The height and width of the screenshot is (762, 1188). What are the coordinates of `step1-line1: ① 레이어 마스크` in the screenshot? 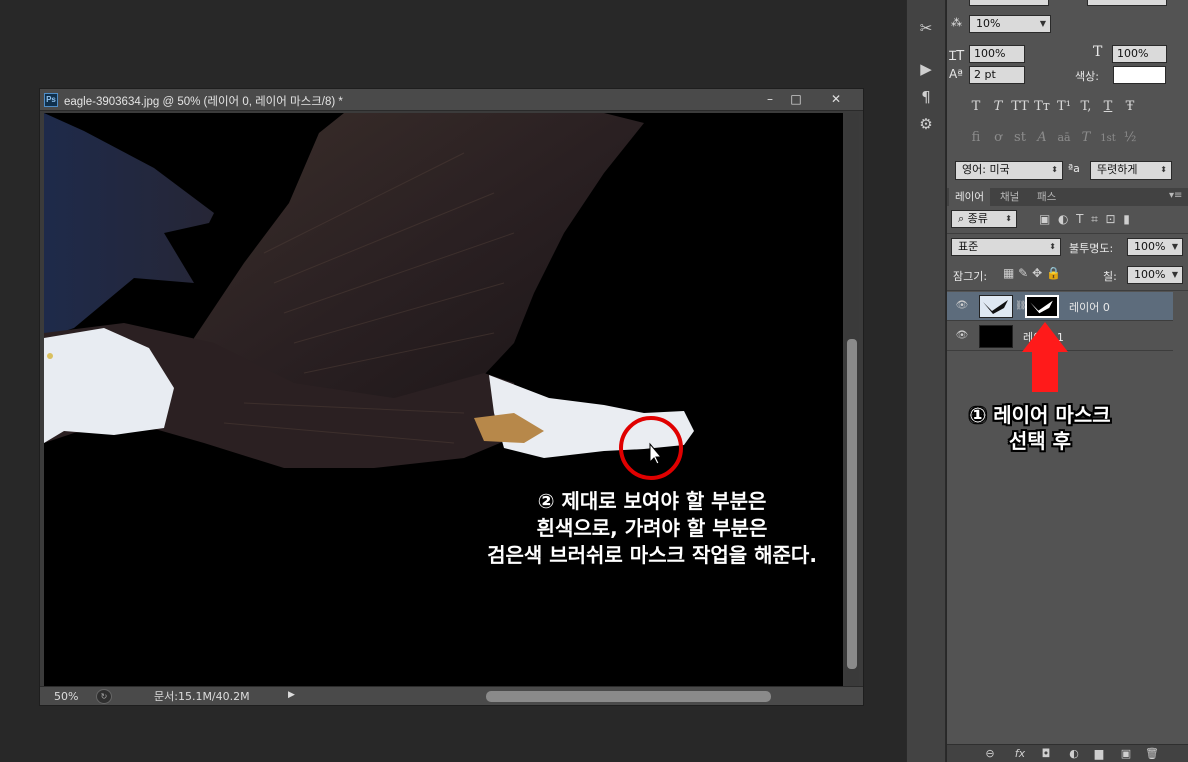 It's located at (1040, 415).